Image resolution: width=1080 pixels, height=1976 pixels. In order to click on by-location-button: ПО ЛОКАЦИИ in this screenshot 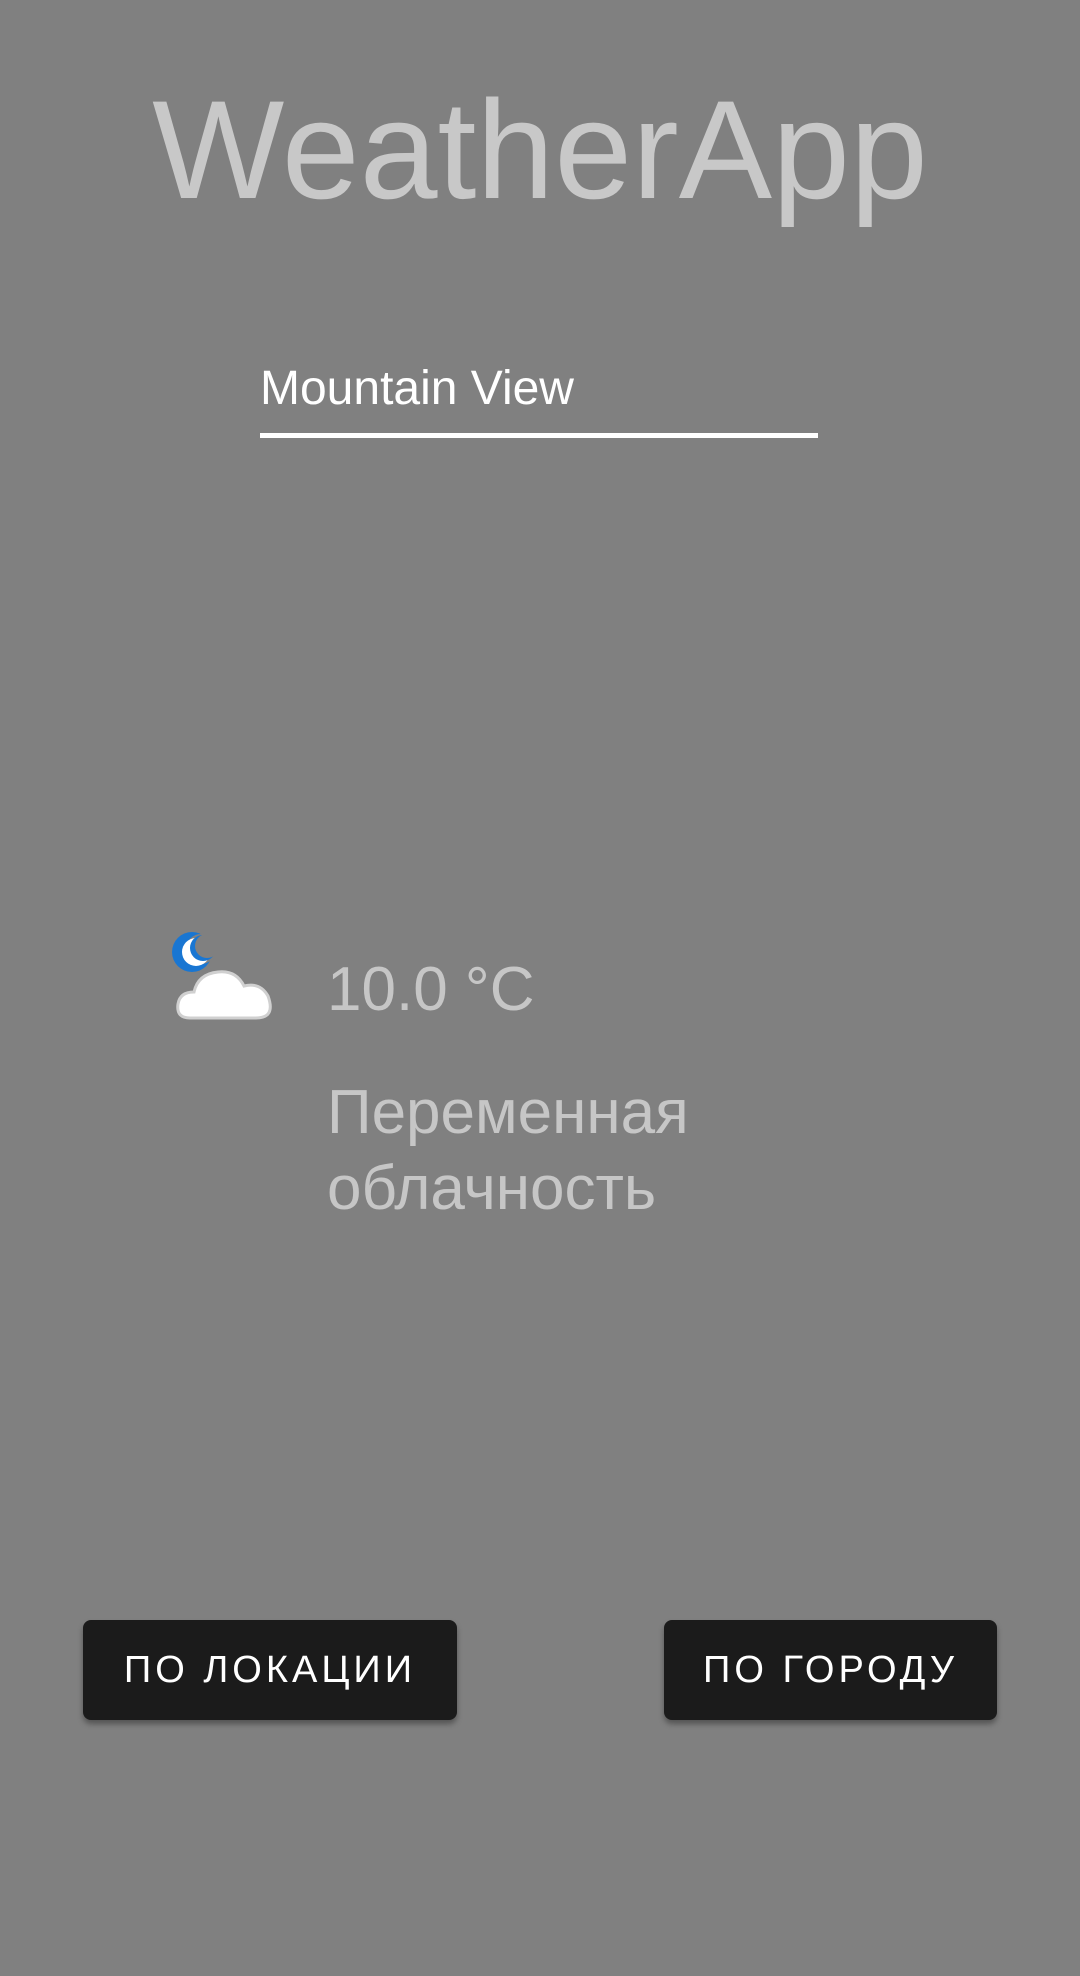, I will do `click(270, 1670)`.